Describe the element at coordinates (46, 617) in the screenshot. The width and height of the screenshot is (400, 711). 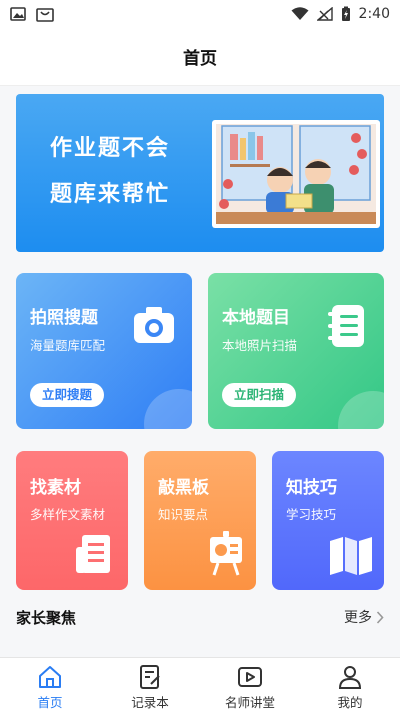
I see `parents-focus-title: 家长聚焦` at that location.